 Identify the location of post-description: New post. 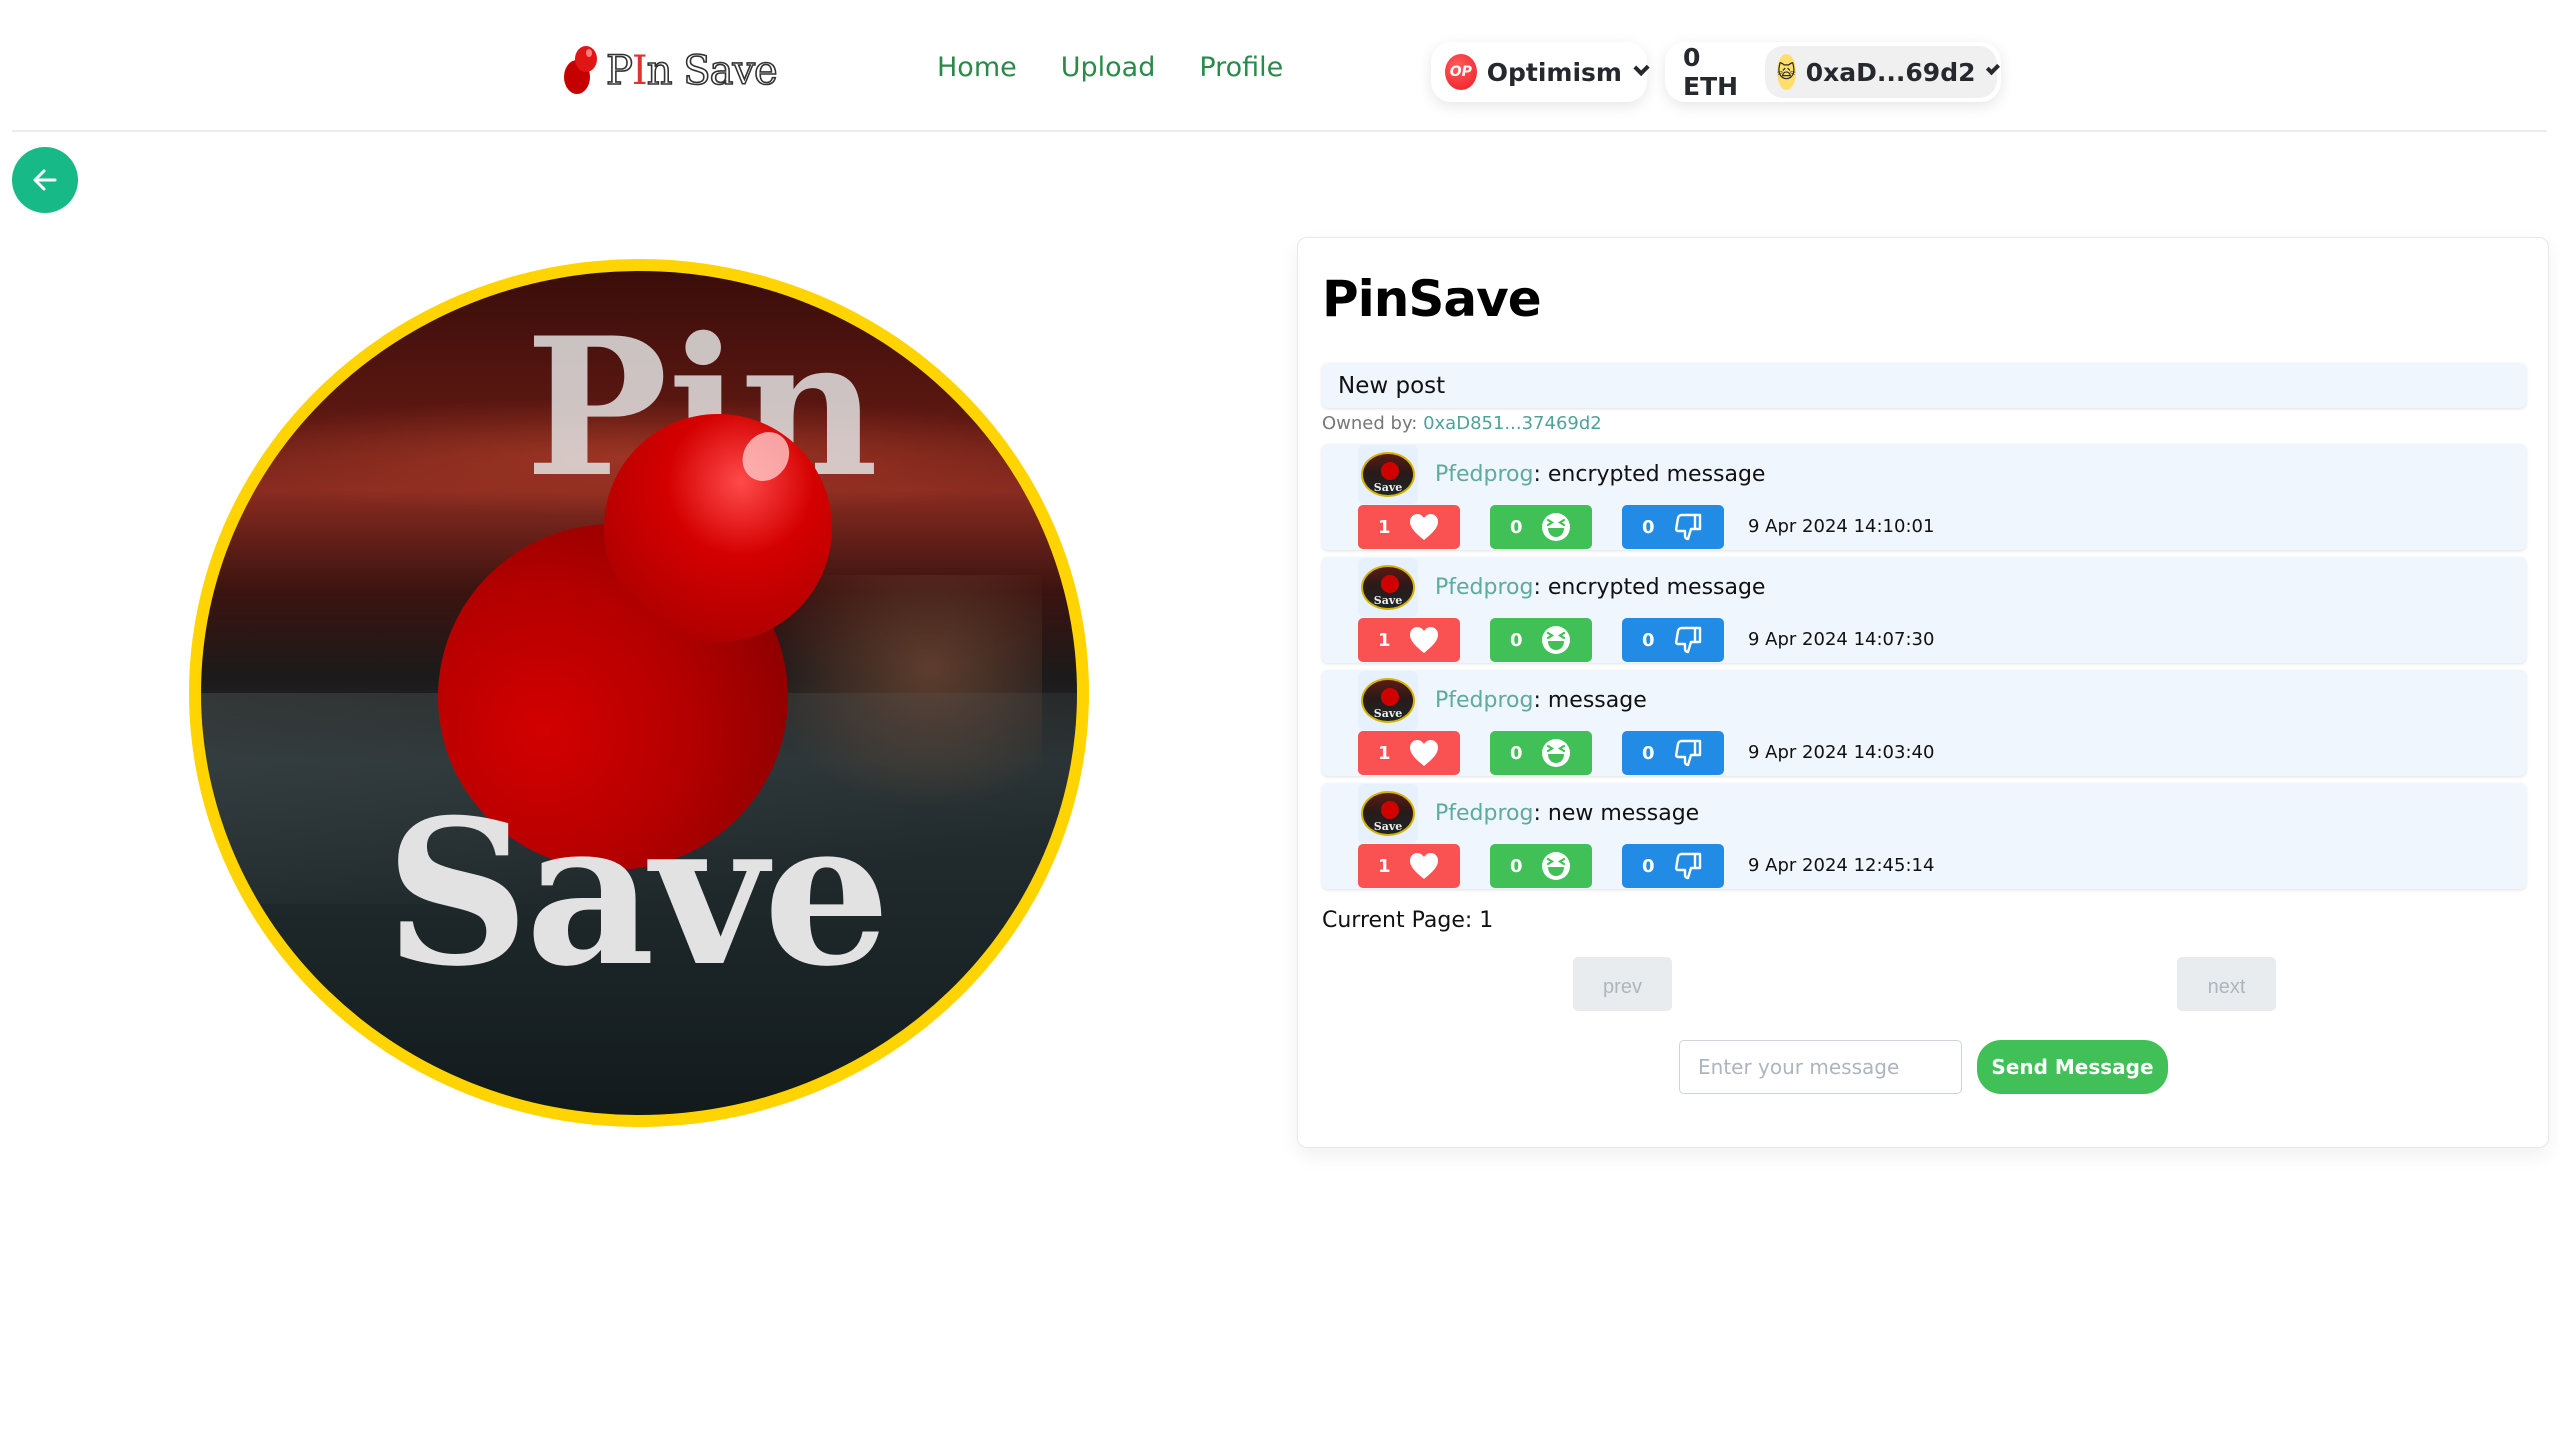
(1924, 385).